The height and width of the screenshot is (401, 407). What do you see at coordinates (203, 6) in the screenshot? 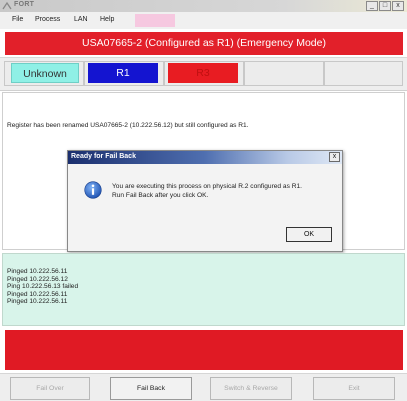
I see `window-titlebar: FORT _ □ x` at bounding box center [203, 6].